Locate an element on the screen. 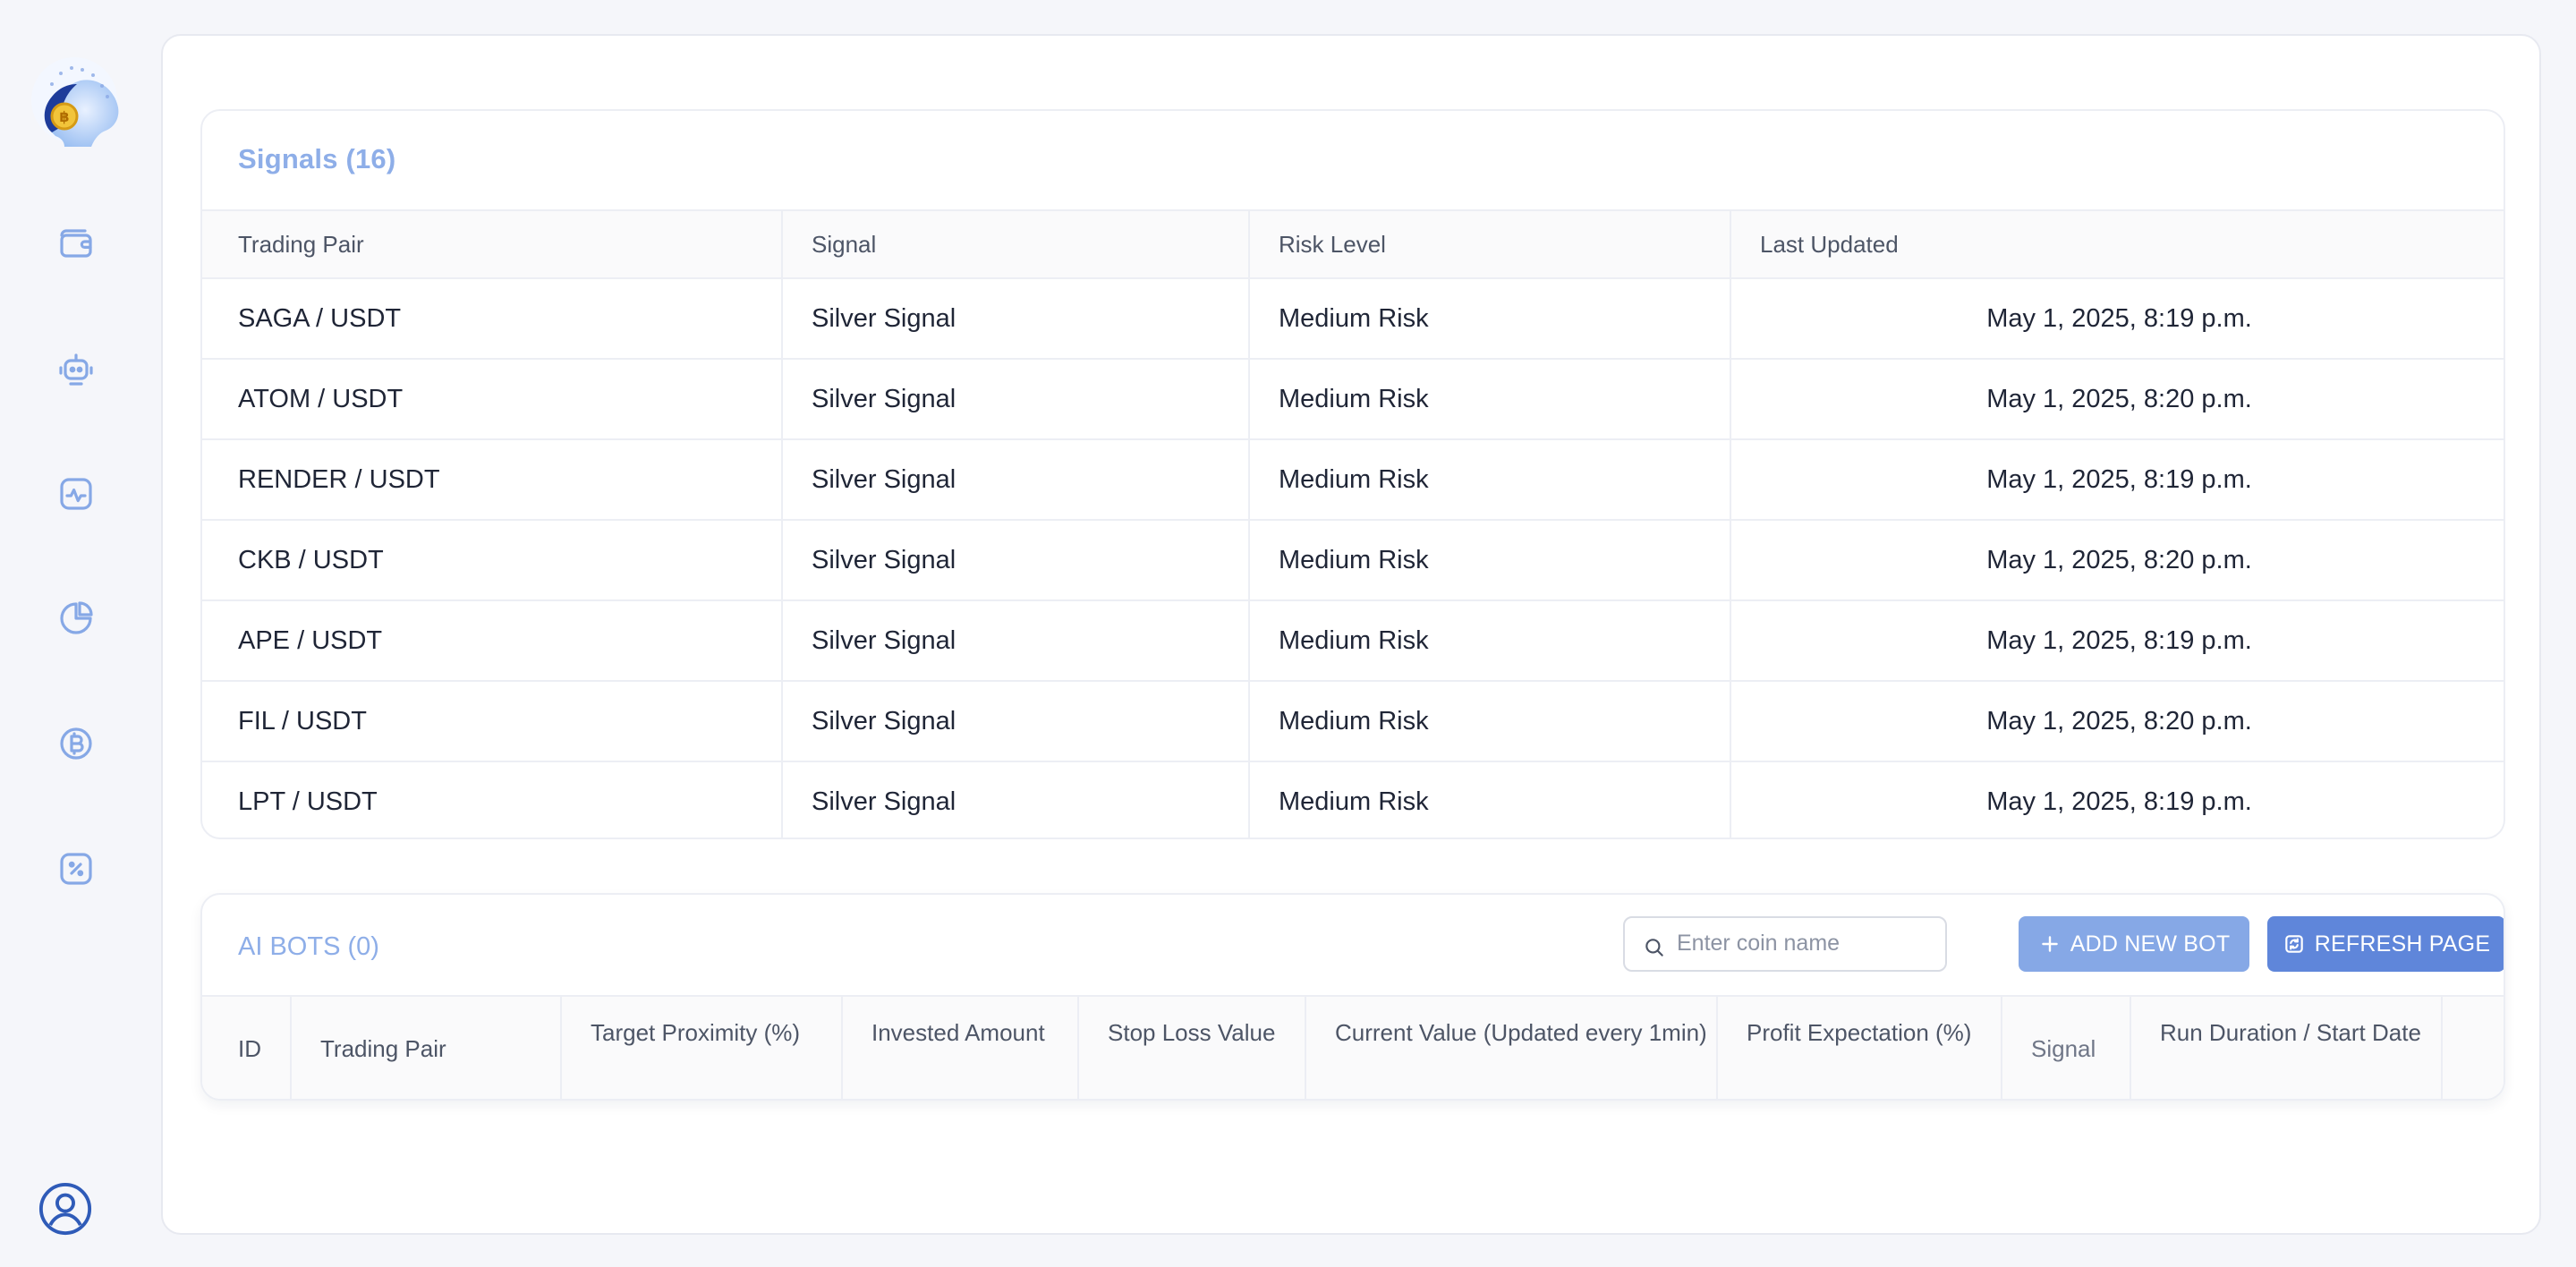 This screenshot has width=2576, height=1267. sidebar: ฿ is located at coordinates (76, 634).